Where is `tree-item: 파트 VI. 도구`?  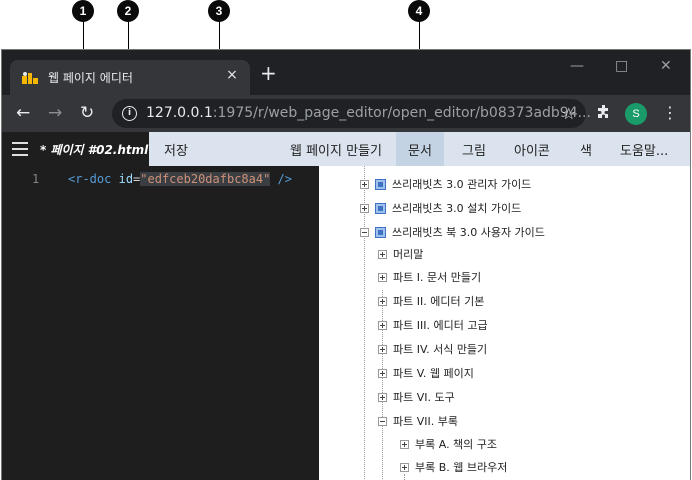
tree-item: 파트 VI. 도구 is located at coordinates (416, 397).